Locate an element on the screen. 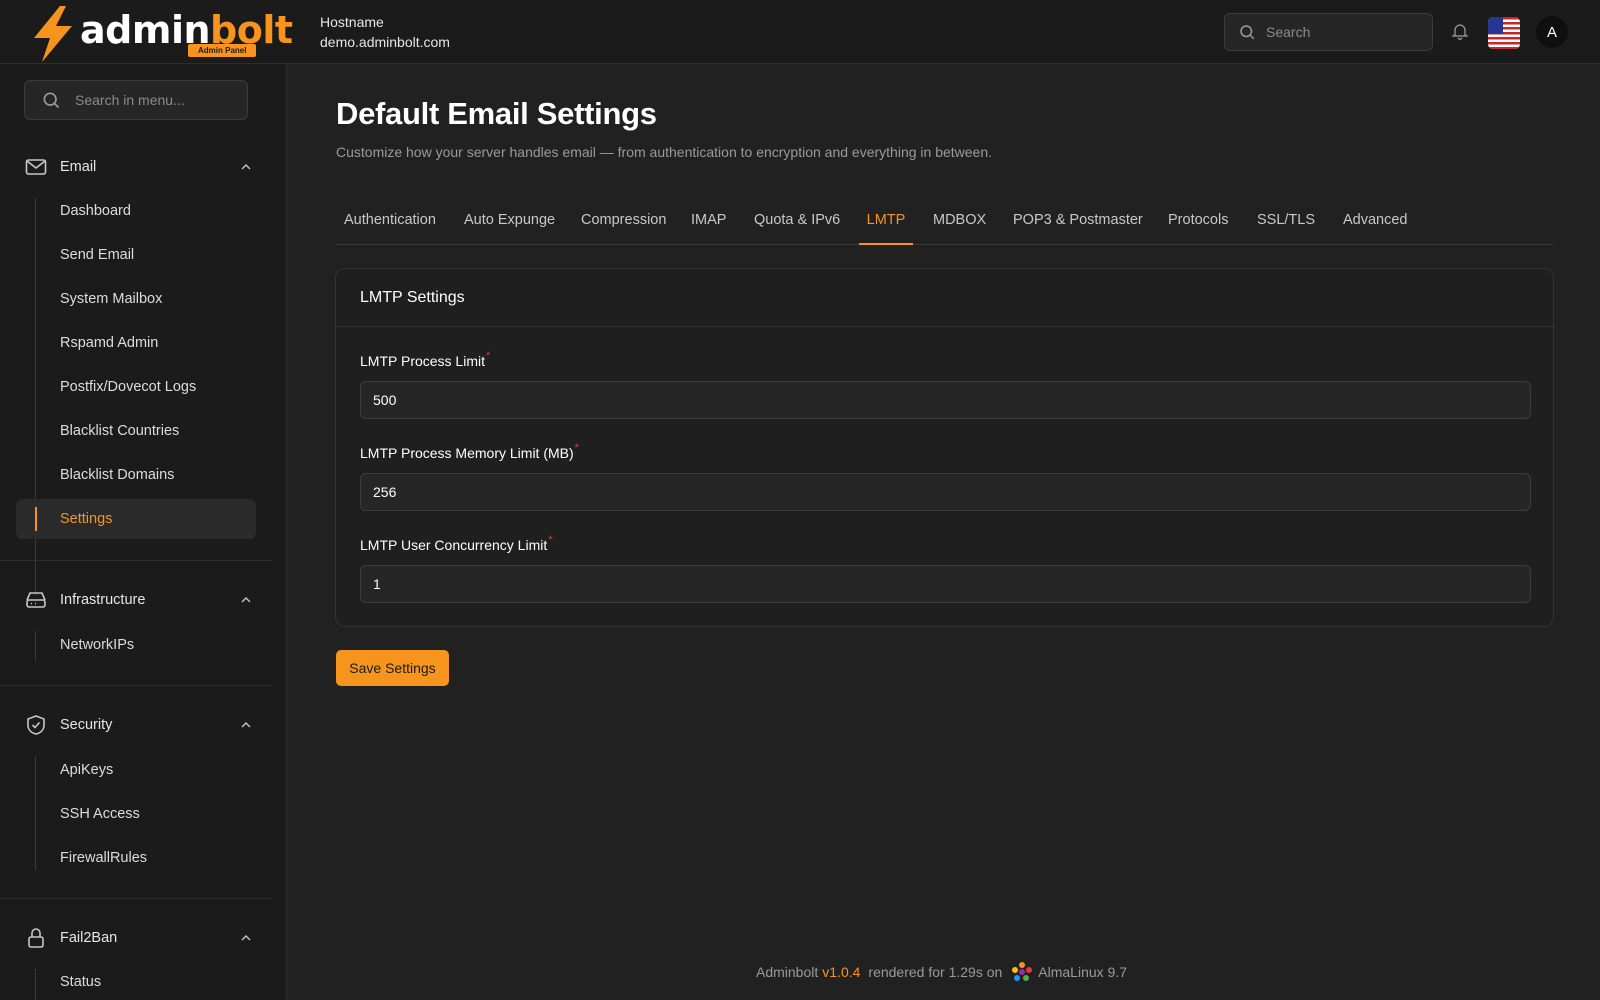 This screenshot has height=1000, width=1600. field-label-process-limit: LMTP Process Limit* is located at coordinates (425, 359).